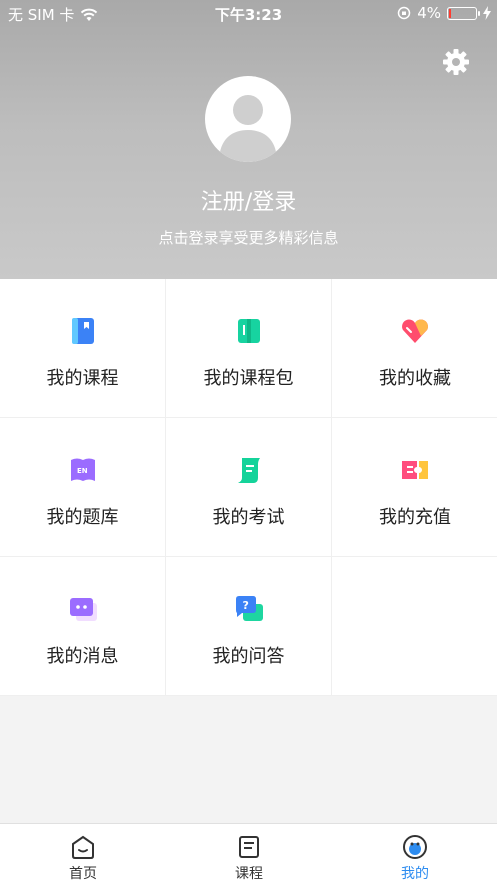 The width and height of the screenshot is (497, 883). I want to click on gear-icon, so click(456, 62).